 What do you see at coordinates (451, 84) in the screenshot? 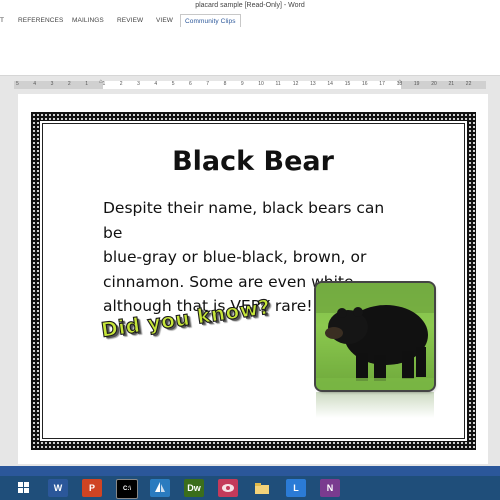
I see `ruler-number: 21` at bounding box center [451, 84].